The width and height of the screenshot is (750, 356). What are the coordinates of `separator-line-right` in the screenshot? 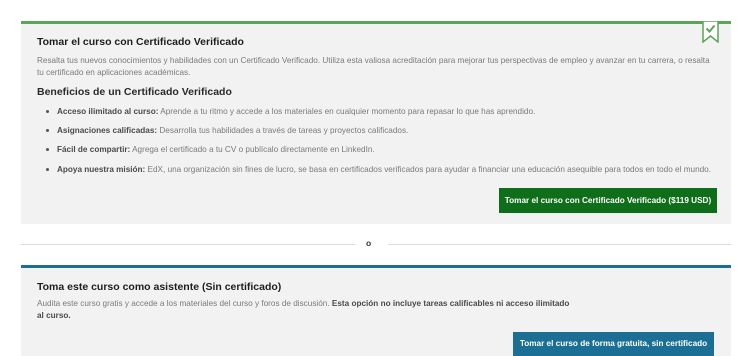 It's located at (559, 244).